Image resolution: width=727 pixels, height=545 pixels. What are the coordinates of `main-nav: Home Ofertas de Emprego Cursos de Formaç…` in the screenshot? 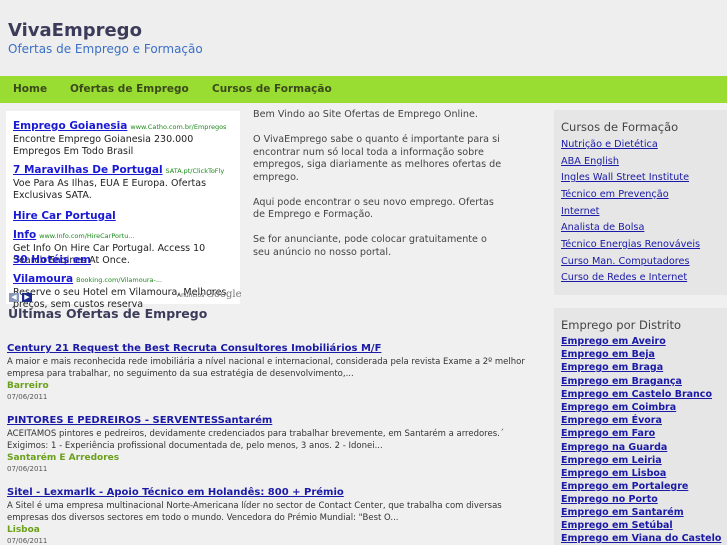 It's located at (363, 89).